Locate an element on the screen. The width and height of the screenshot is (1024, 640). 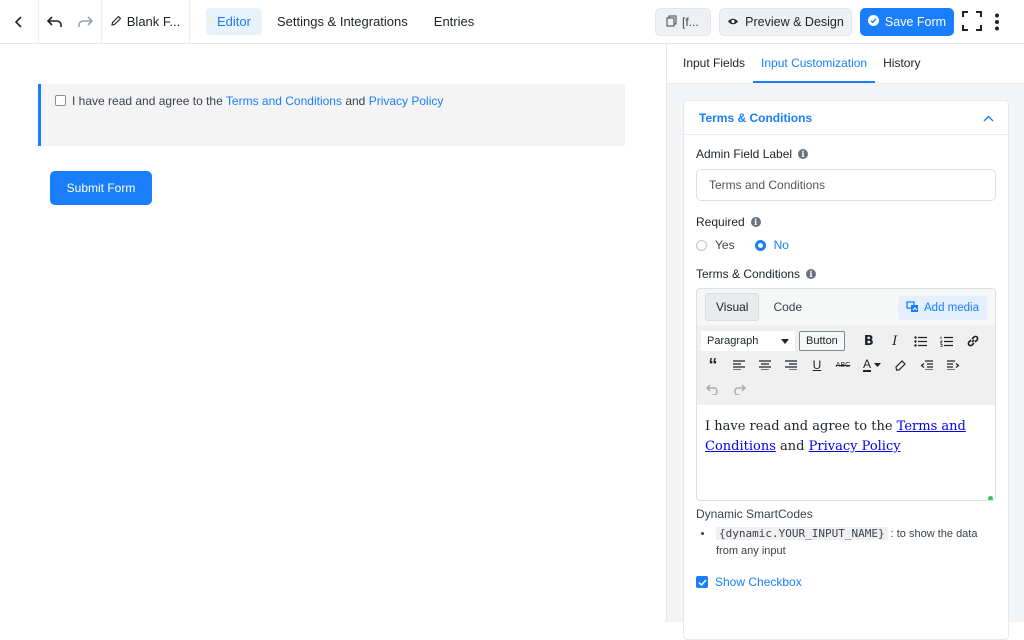
content-conjunction: and is located at coordinates (792, 446).